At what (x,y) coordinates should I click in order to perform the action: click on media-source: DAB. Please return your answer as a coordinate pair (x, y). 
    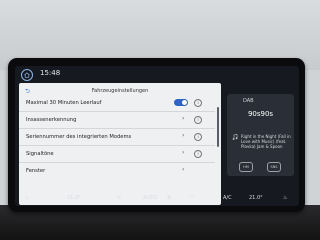
    Looking at the image, I should click on (248, 101).